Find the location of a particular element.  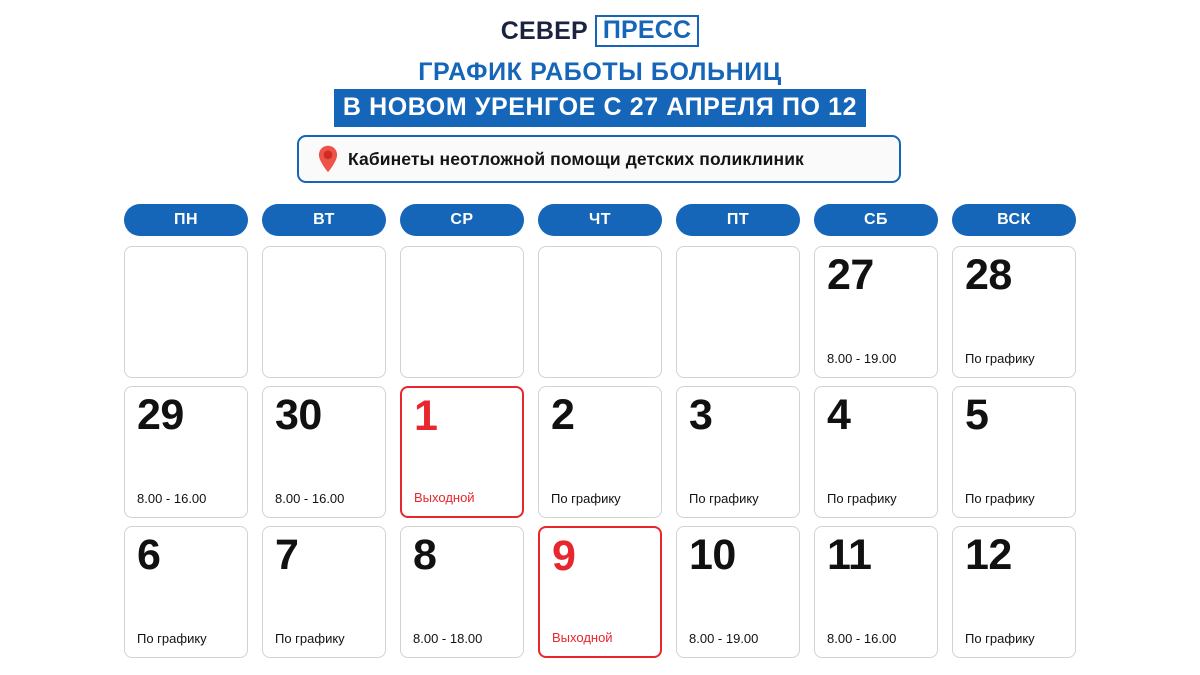

site-logo: СЕВЕР ПРЕСС is located at coordinates (600, 31).